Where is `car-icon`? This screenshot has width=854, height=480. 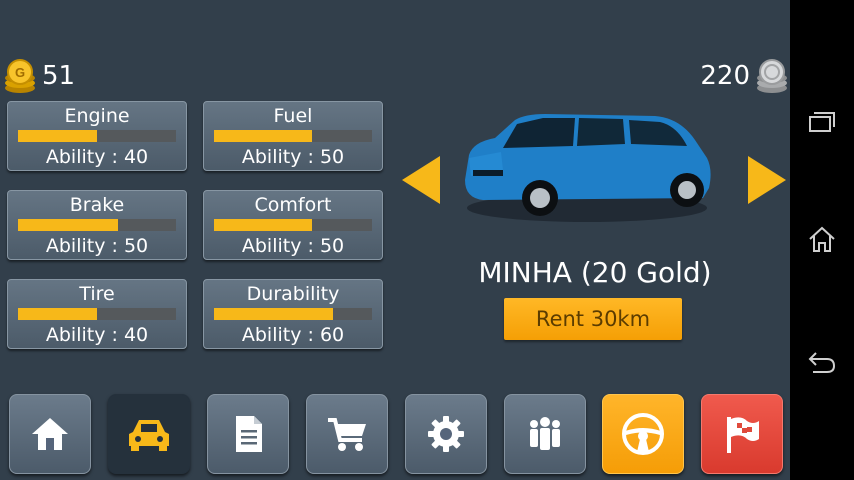 car-icon is located at coordinates (149, 435).